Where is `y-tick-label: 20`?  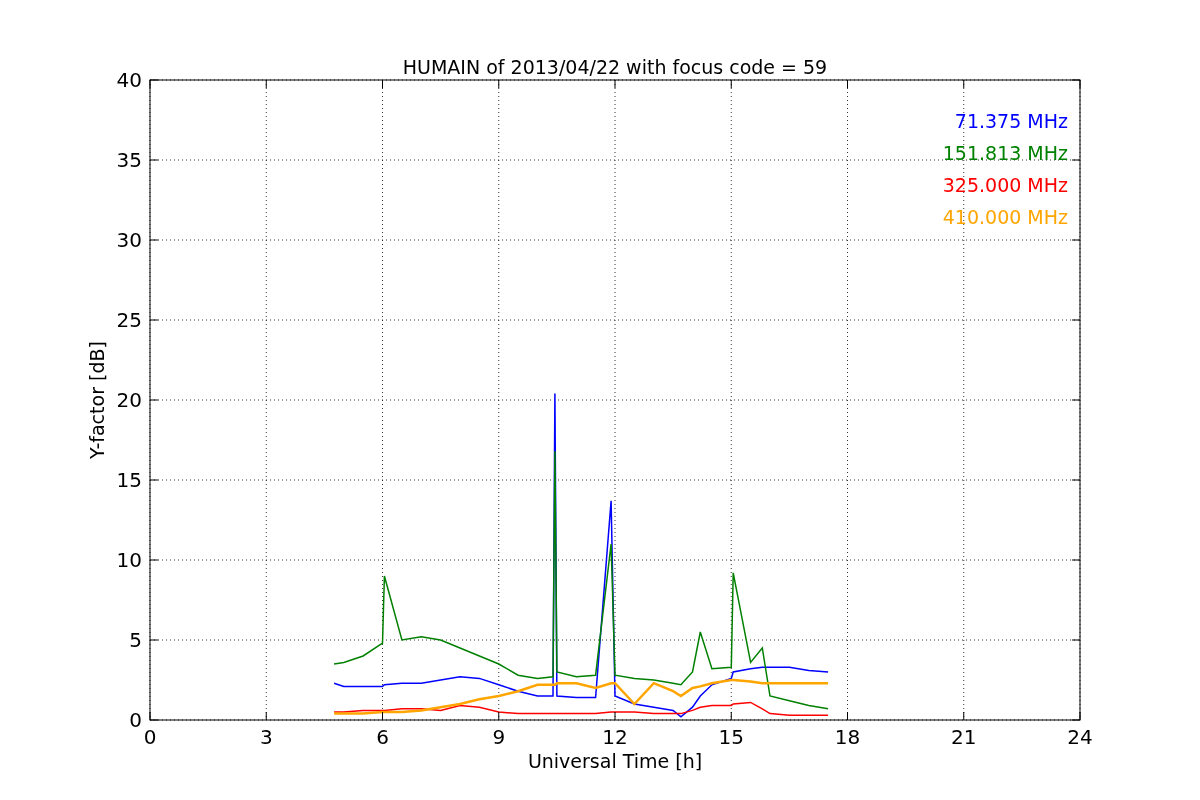 y-tick-label: 20 is located at coordinates (129, 400).